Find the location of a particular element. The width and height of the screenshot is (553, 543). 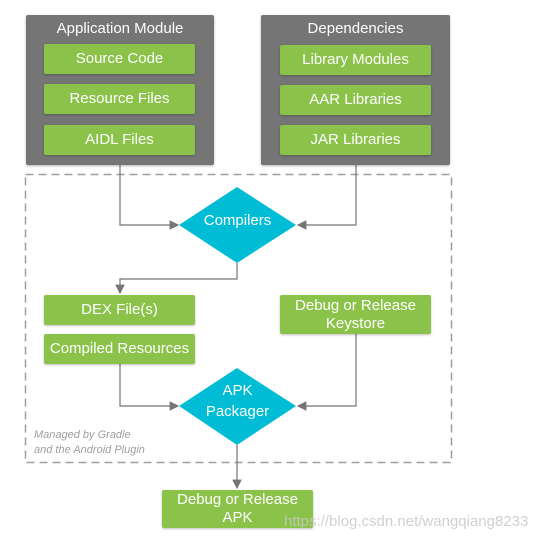

compiled-resources-box: Compiled Resources is located at coordinates (119, 349).